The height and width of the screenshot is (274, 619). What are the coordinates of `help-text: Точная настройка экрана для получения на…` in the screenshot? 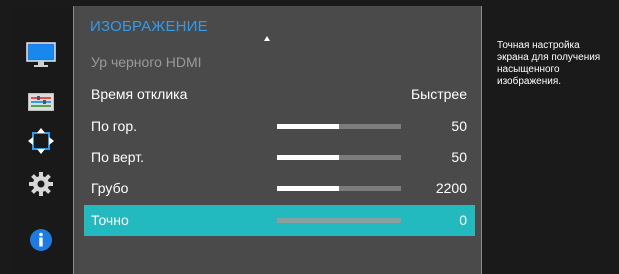 It's located at (549, 63).